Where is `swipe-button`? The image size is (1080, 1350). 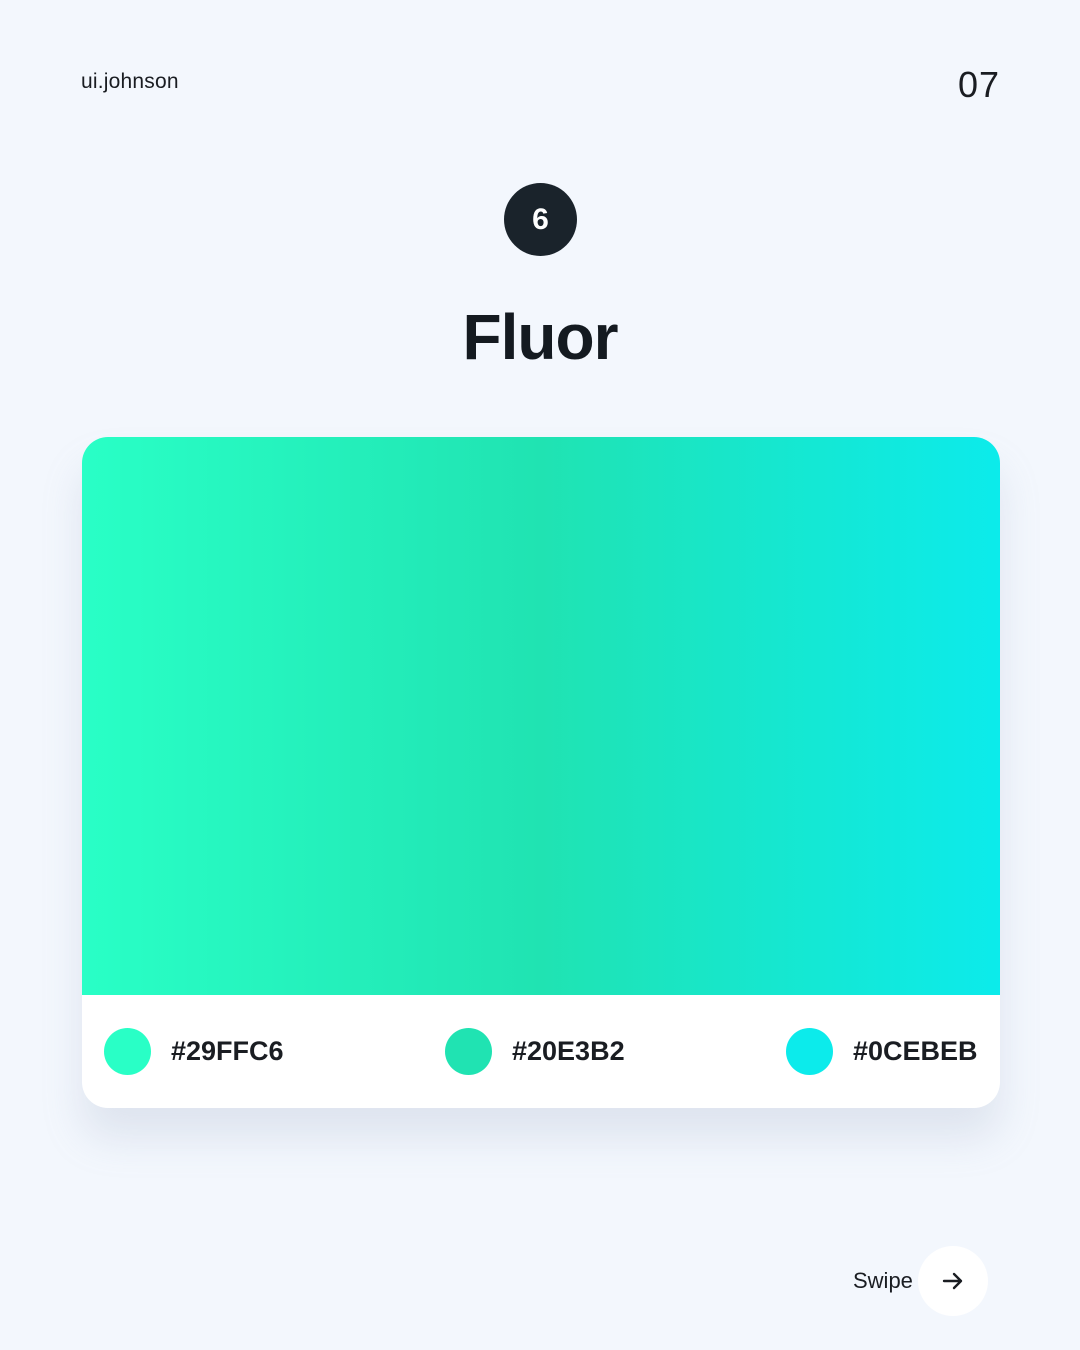
swipe-button is located at coordinates (952, 1281).